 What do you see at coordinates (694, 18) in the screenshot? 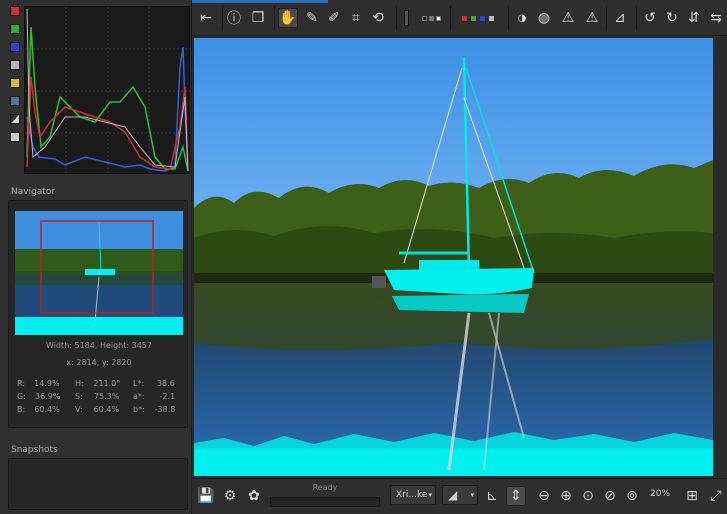
I see `flip-vertical-icon: ⇵` at bounding box center [694, 18].